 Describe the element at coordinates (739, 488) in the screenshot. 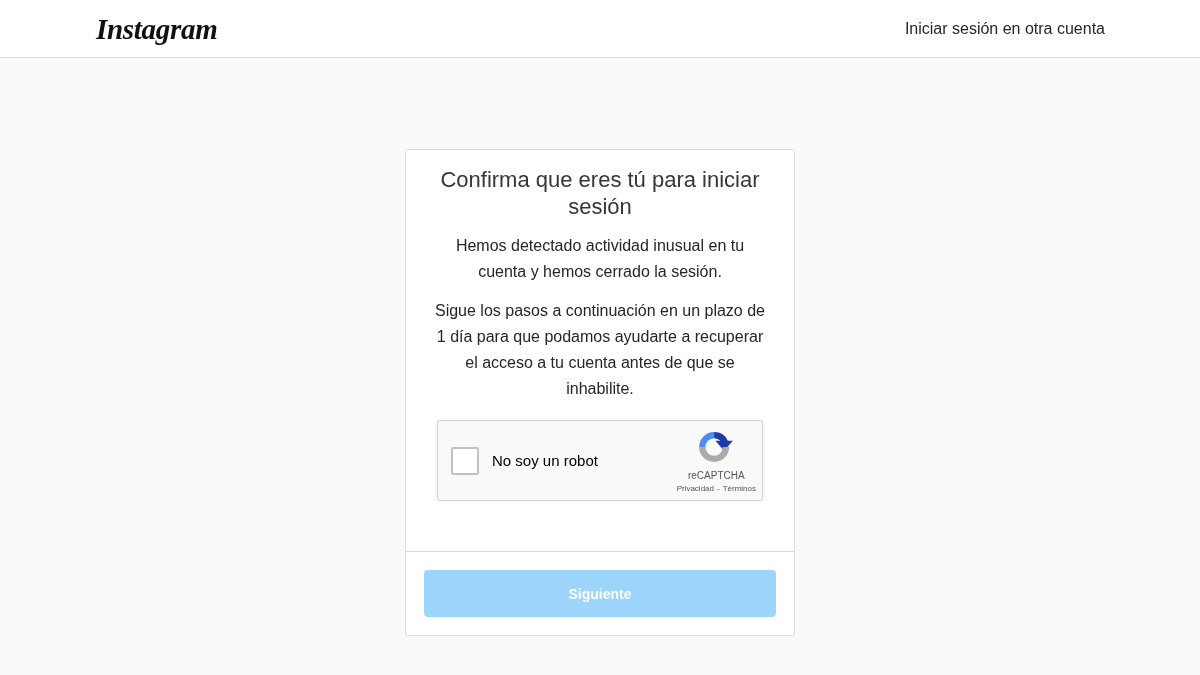

I see `policy-link: Términos` at that location.